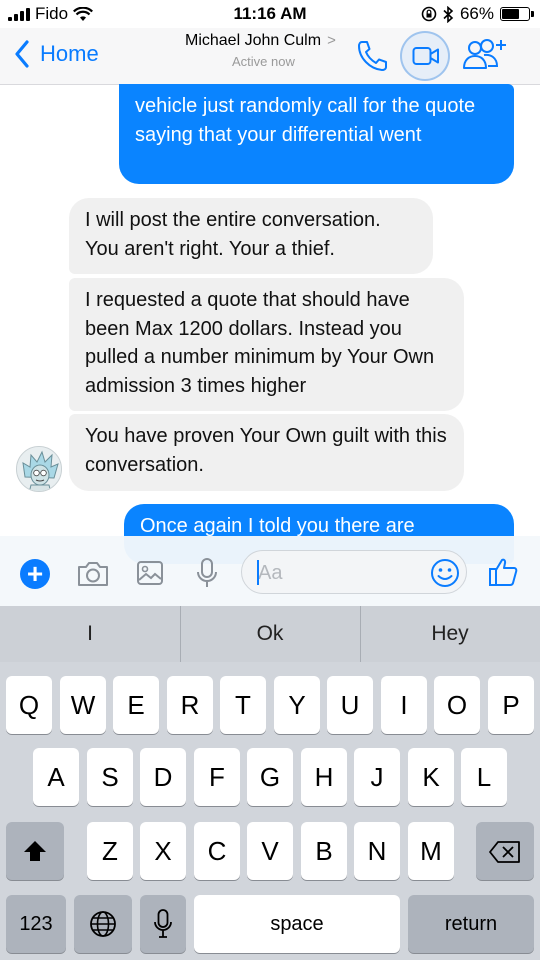  I want to click on bluetooth-icon, so click(448, 14).